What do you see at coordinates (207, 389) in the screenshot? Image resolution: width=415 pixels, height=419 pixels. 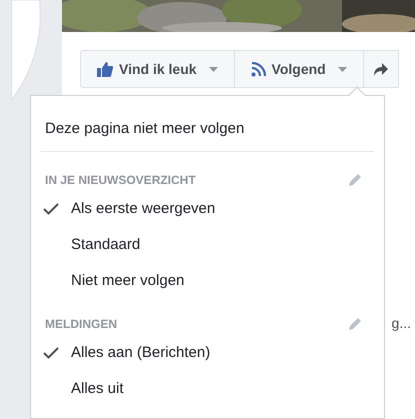 I see `menu-item: Alles uit` at bounding box center [207, 389].